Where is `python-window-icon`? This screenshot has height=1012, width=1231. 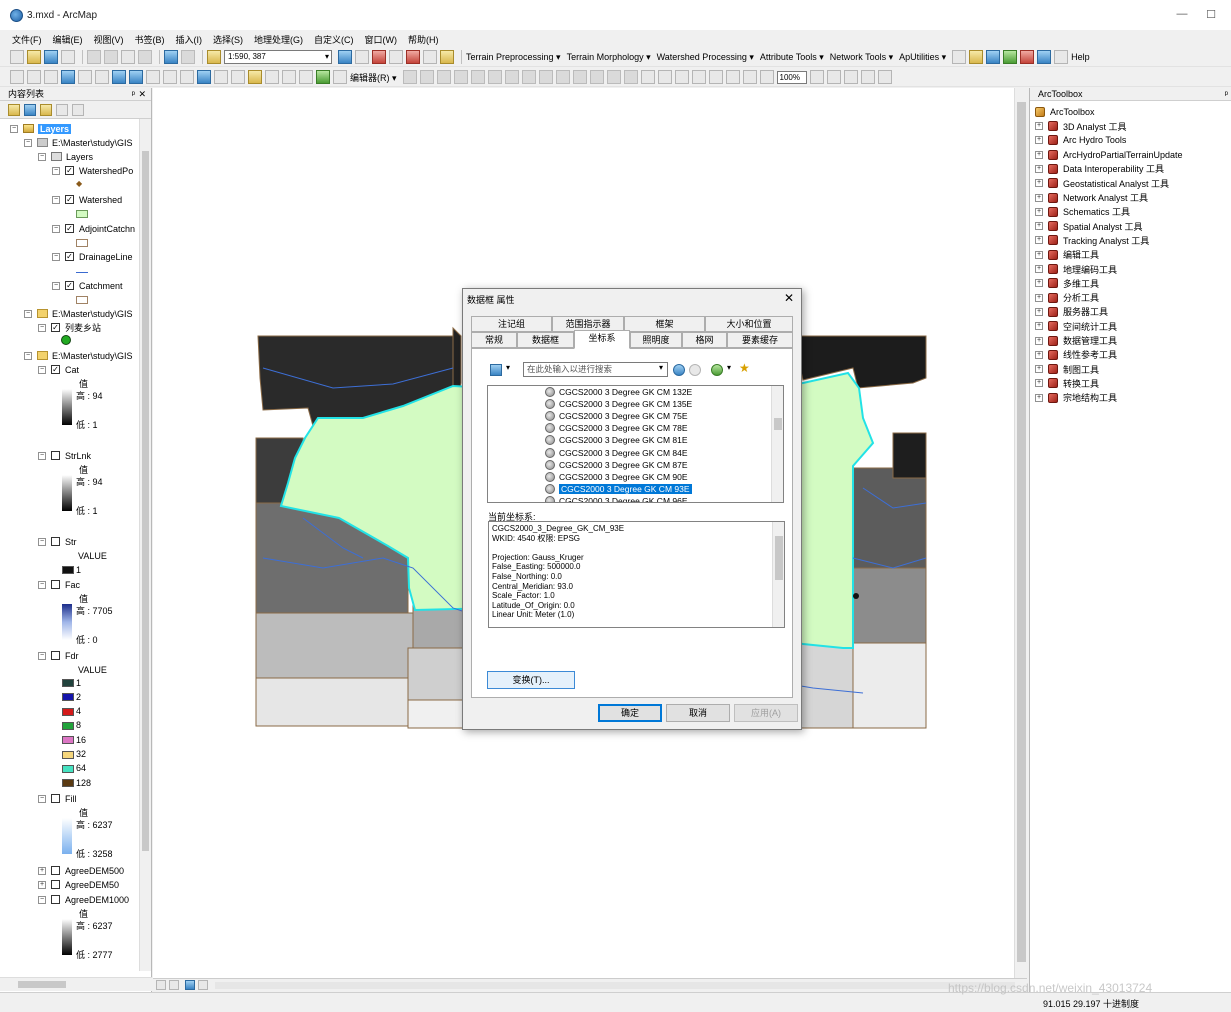
python-window-icon is located at coordinates (430, 57).